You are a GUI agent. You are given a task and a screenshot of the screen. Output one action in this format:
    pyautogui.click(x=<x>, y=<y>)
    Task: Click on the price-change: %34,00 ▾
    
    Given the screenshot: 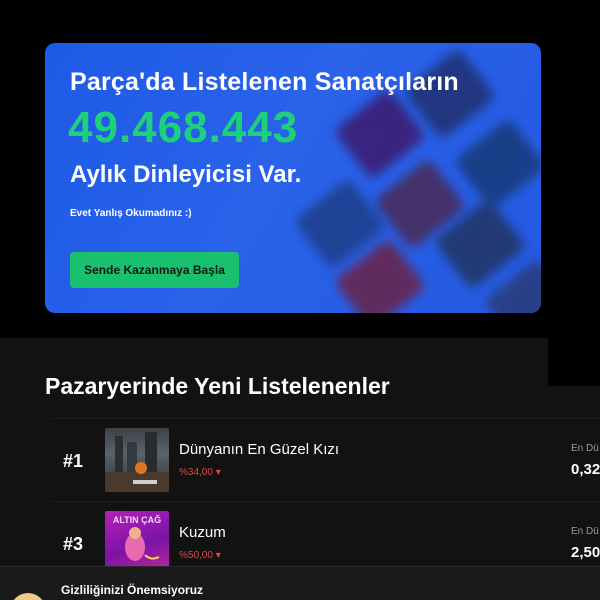 What is the action you would take?
    pyautogui.click(x=200, y=472)
    